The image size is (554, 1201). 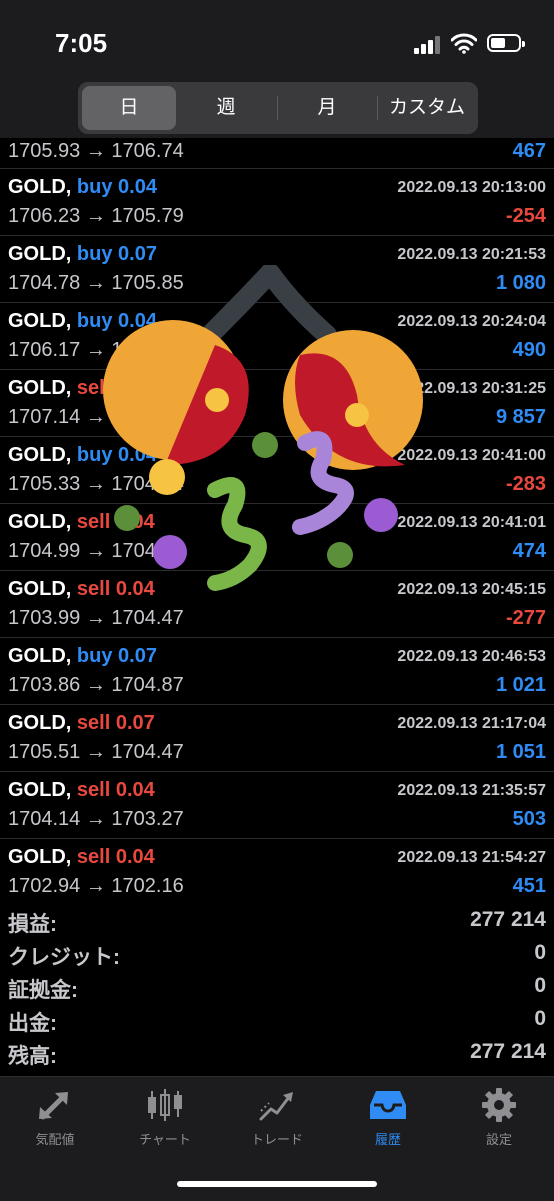 I want to click on account-summary: 損益: 277 214 クレジット: 0 証拠金: 0 出金: 0 残高: 277 214, so click(x=277, y=987).